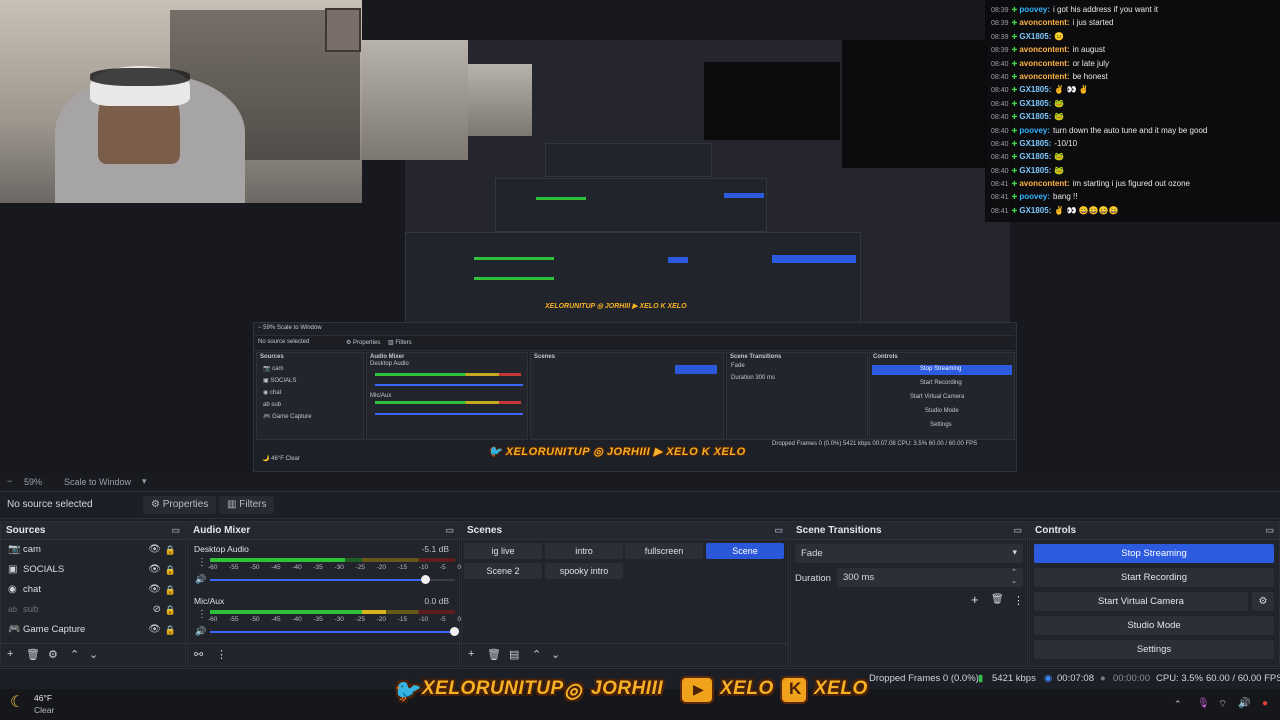 The image size is (1280, 720). Describe the element at coordinates (1203, 703) in the screenshot. I see `mic-icon: 🎙` at that location.